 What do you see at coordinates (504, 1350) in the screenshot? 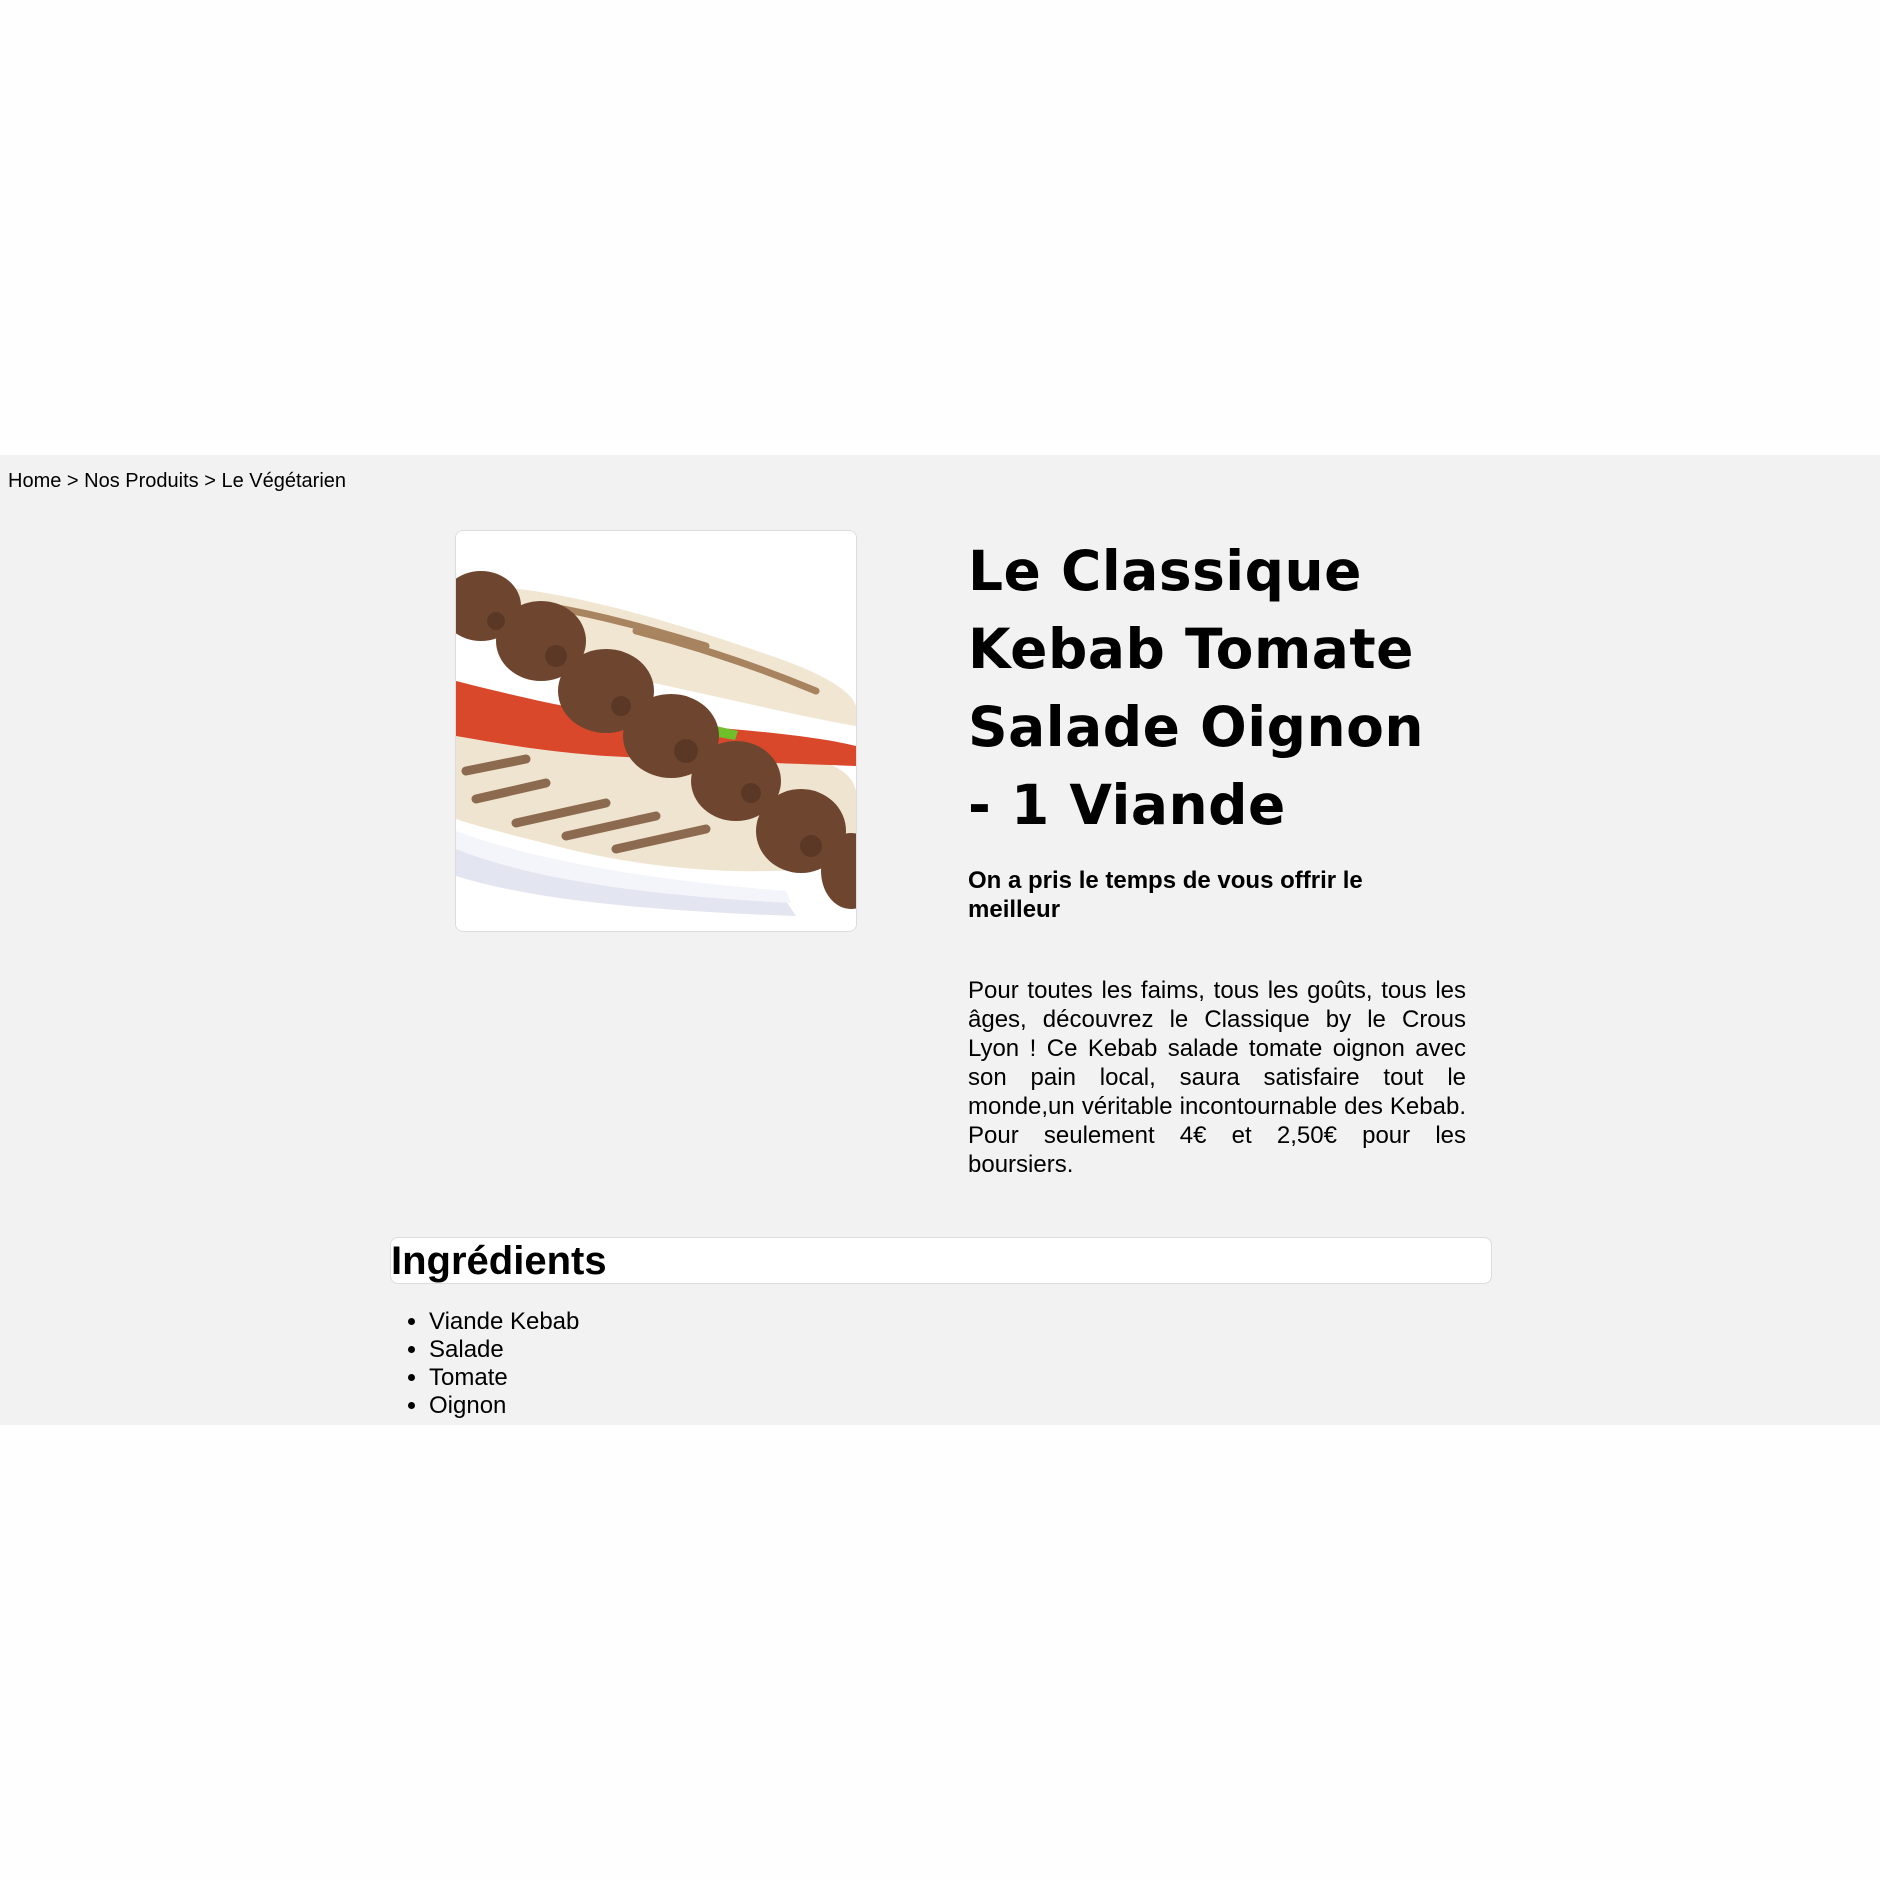
I see `list-item: Salade` at bounding box center [504, 1350].